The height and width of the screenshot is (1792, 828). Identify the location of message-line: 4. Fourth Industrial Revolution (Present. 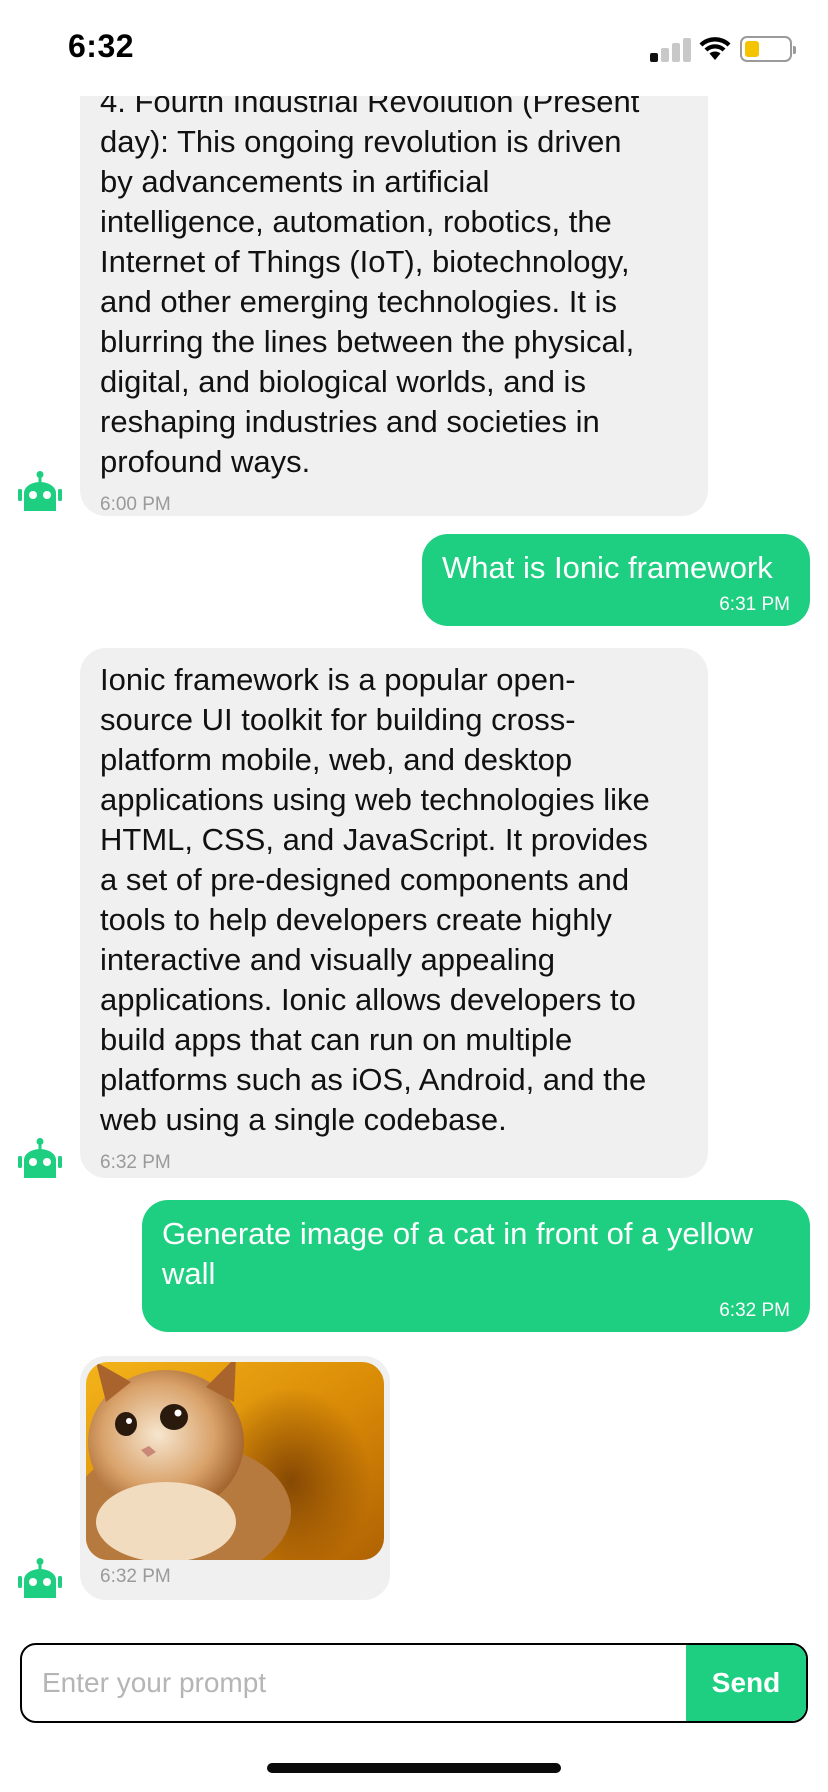
(370, 107).